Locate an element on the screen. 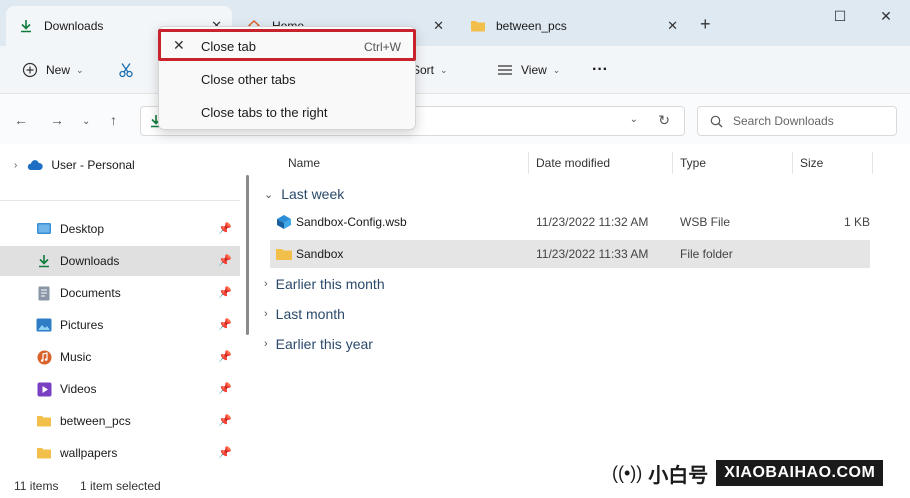  new-button: New ⌄ is located at coordinates (53, 70).